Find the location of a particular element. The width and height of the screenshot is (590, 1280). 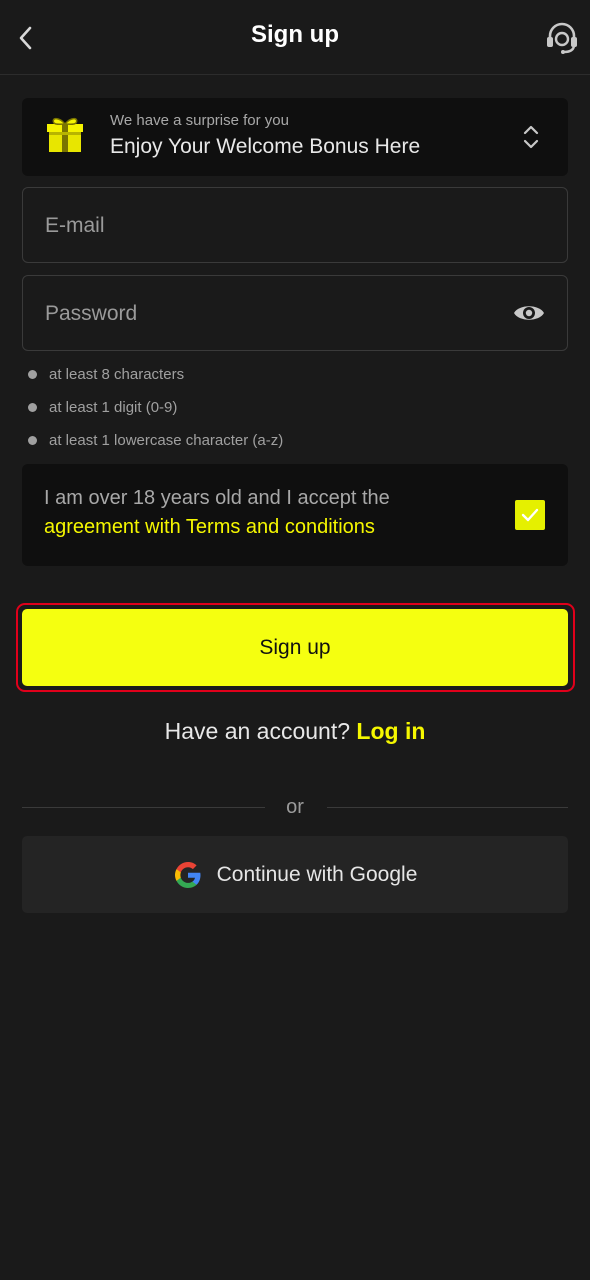

password-rule-text: at least 8 characters is located at coordinates (117, 374).